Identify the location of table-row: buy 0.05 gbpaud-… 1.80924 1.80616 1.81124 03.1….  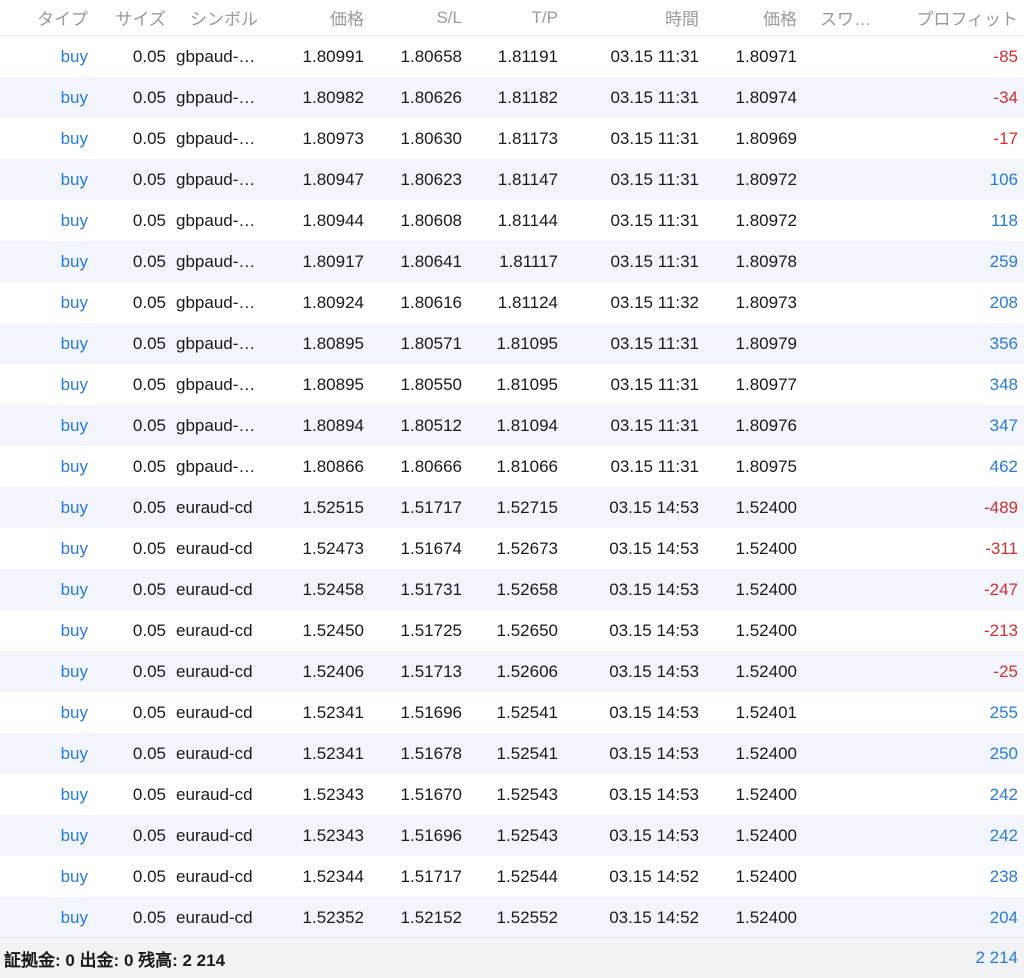
(512, 302).